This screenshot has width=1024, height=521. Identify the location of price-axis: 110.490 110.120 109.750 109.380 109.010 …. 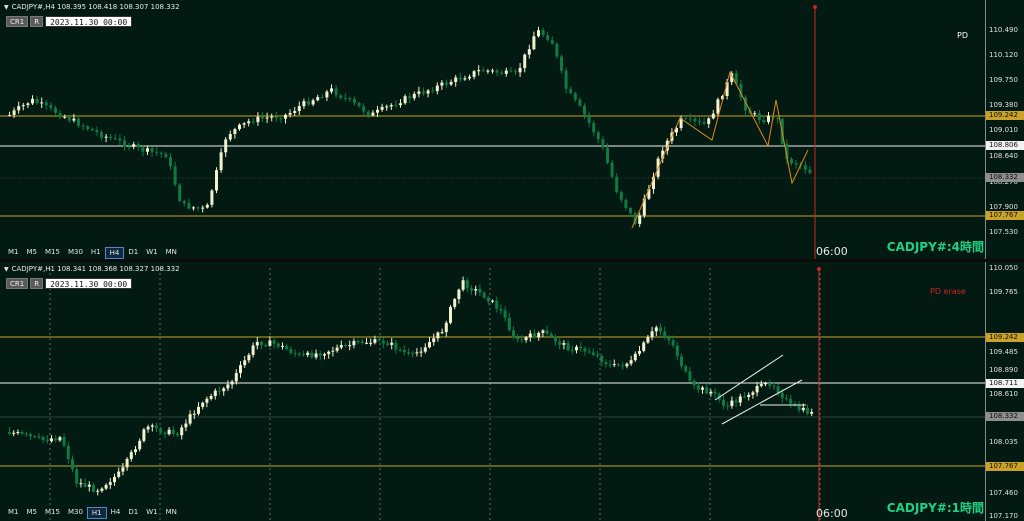
(1004, 129).